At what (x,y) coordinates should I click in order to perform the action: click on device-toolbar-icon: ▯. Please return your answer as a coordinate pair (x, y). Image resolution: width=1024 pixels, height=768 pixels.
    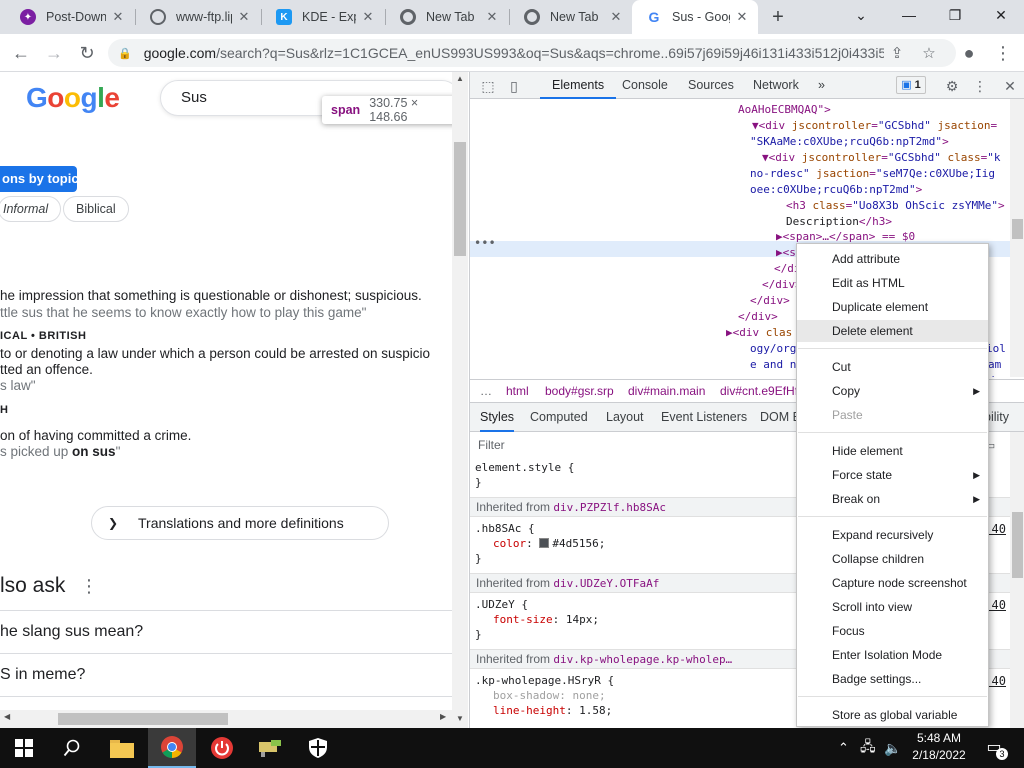
    Looking at the image, I should click on (514, 86).